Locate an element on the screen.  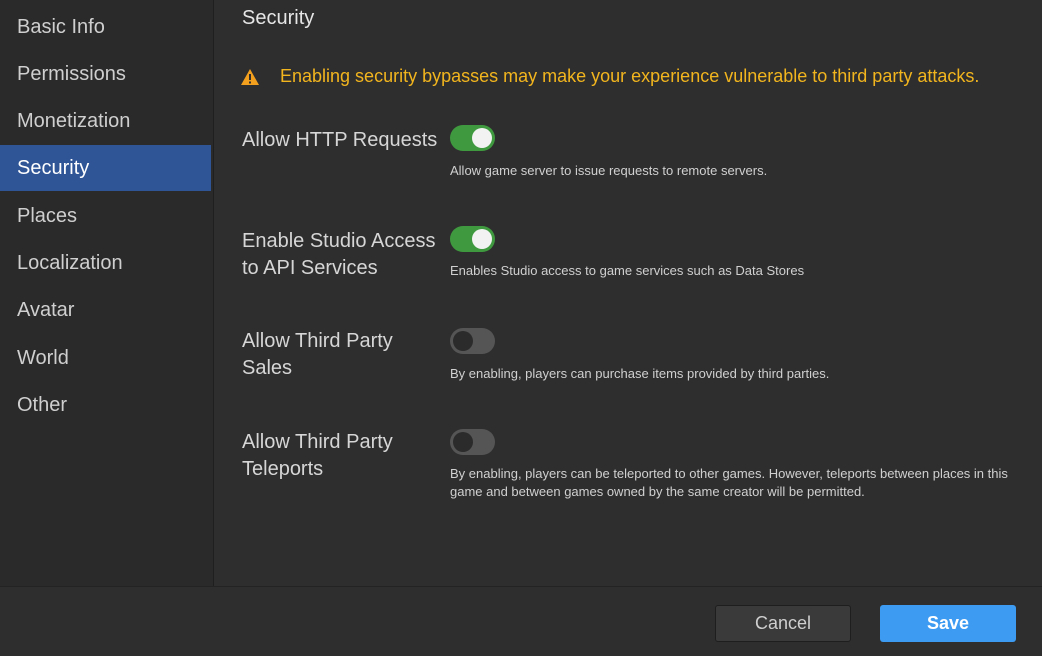
sidebar-item-basic-info: Basic Info is located at coordinates (105, 27).